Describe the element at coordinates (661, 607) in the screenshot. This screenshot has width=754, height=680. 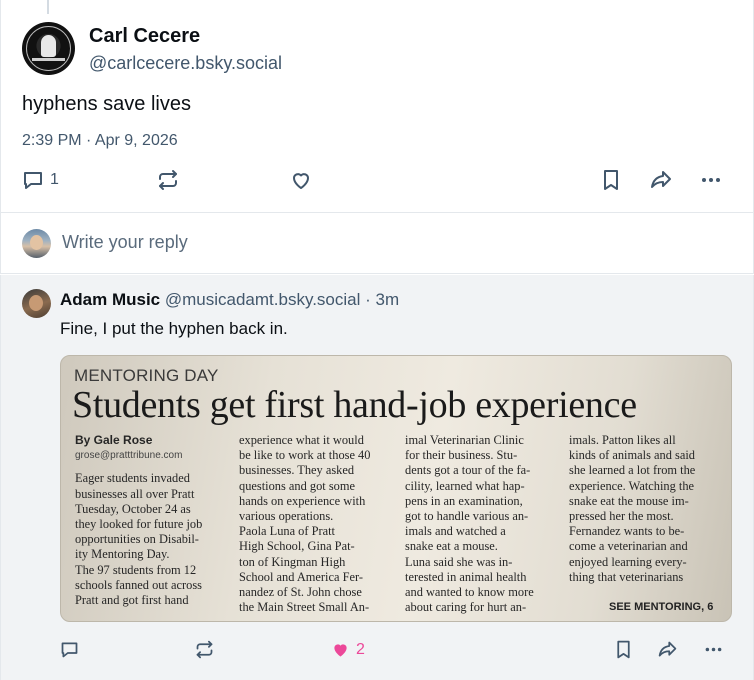
I see `clipping-continuation: SEE MENTORING, 6` at that location.